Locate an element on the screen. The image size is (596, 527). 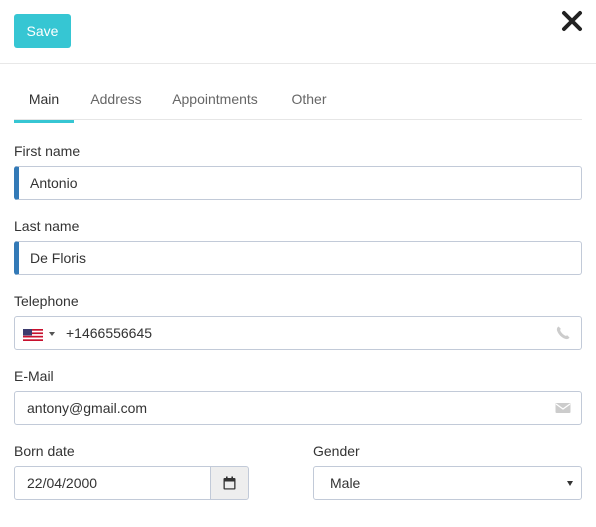
email-value: antony@gmail.com is located at coordinates (87, 408).